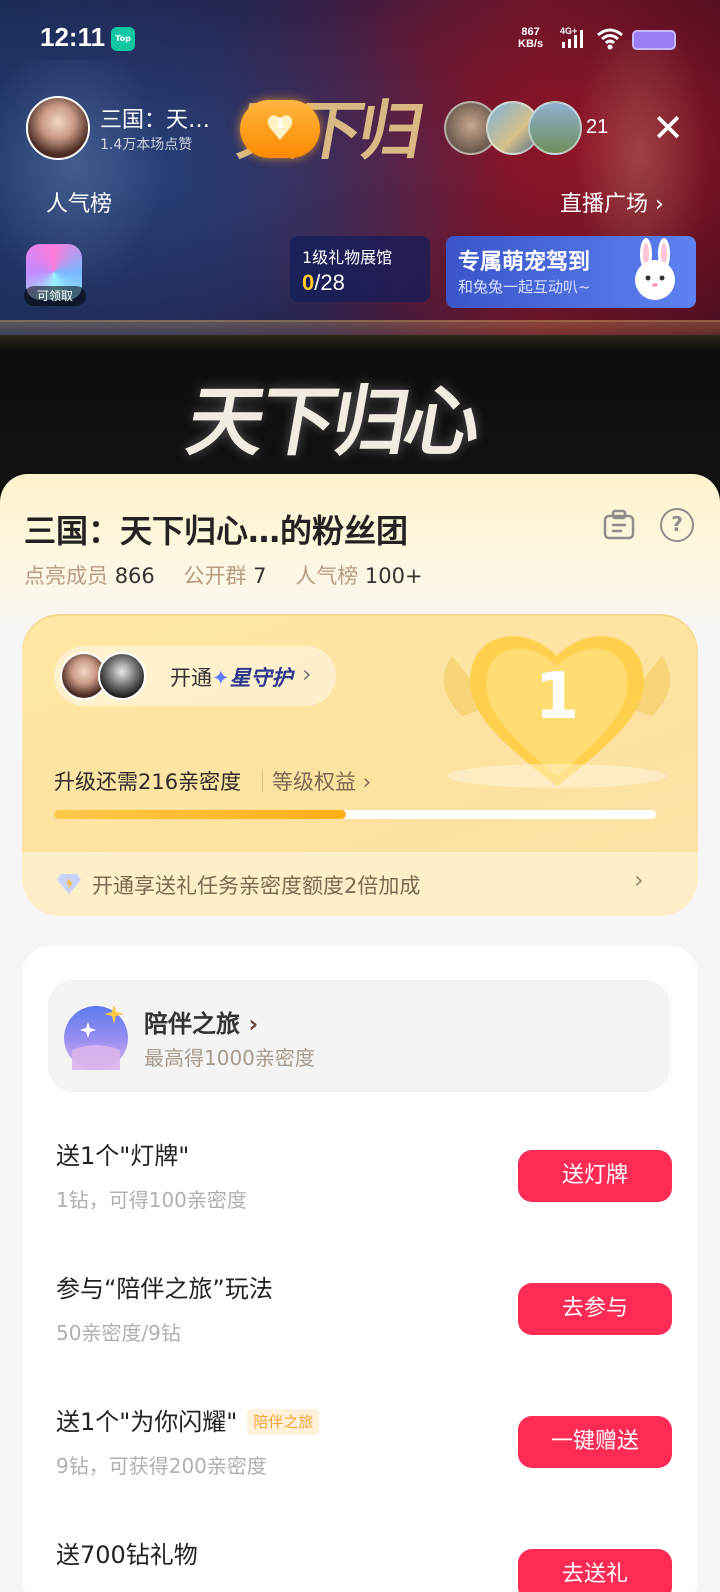  What do you see at coordinates (360, 1557) in the screenshot?
I see `task-row: 送700钻礼物 去送礼` at bounding box center [360, 1557].